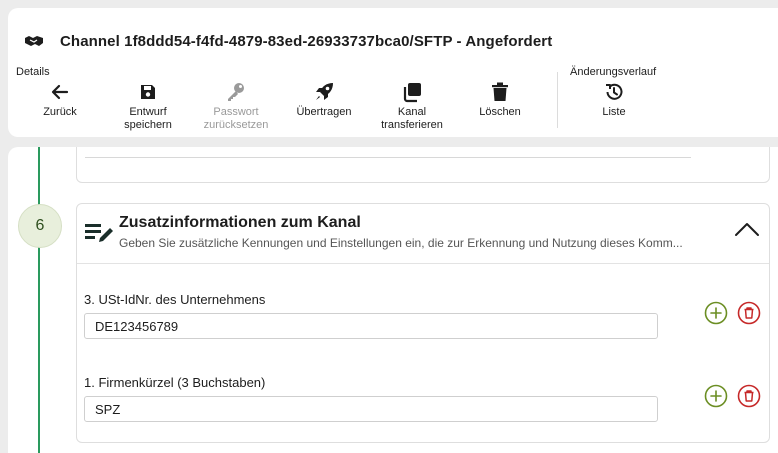  I want to click on vat-id-input, so click(371, 326).